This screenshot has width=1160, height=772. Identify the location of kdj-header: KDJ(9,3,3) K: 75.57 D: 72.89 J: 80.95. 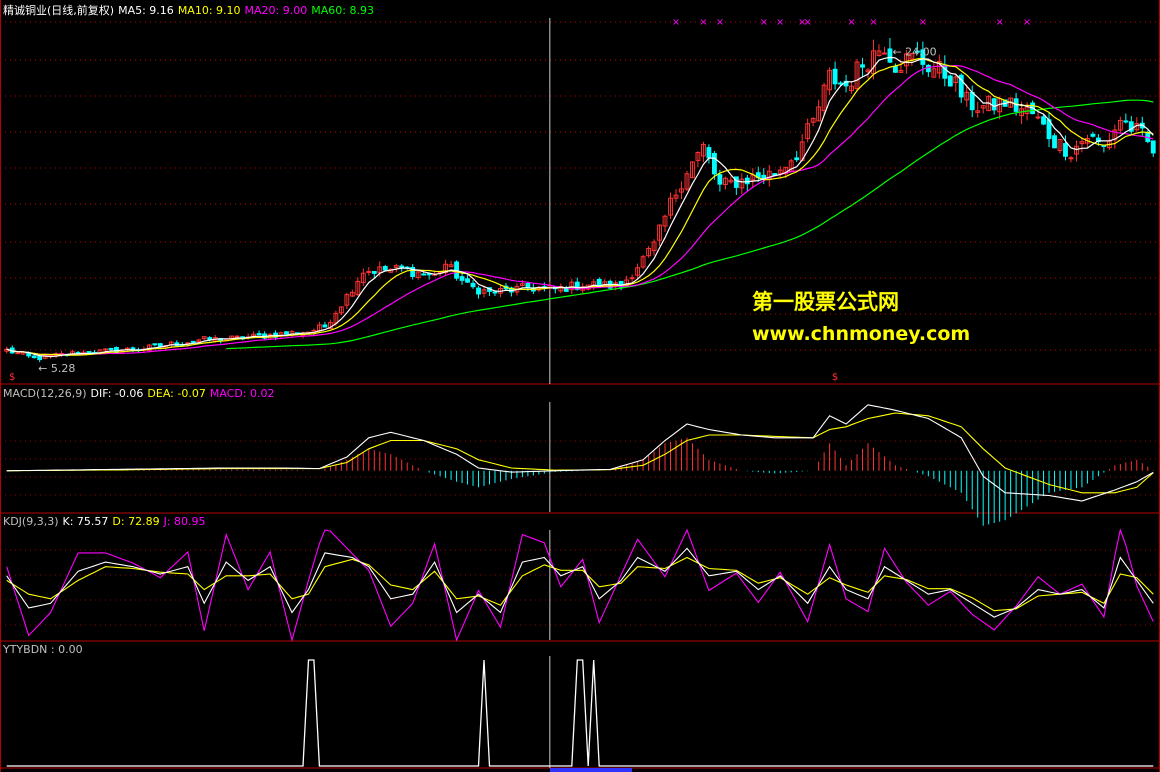
(106, 522).